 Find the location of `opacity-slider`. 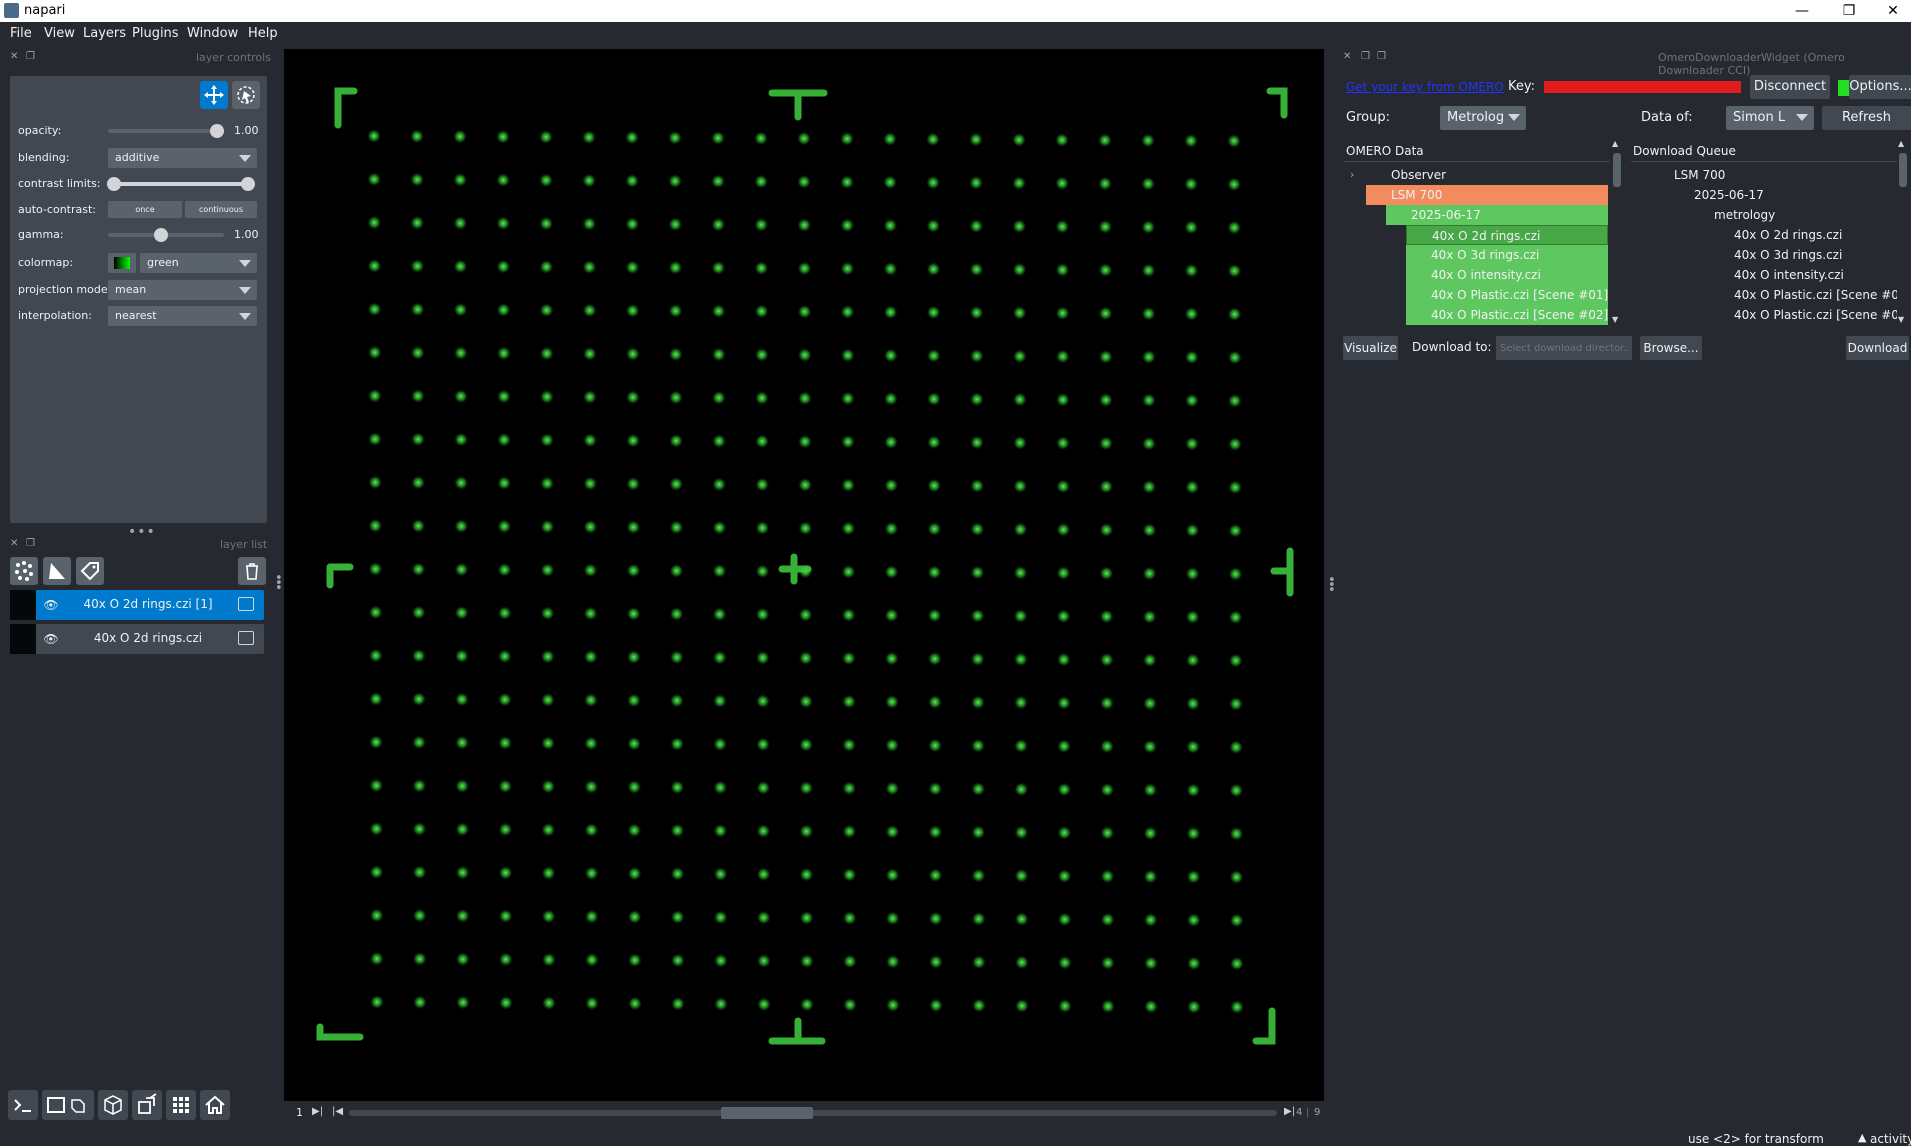

opacity-slider is located at coordinates (166, 131).